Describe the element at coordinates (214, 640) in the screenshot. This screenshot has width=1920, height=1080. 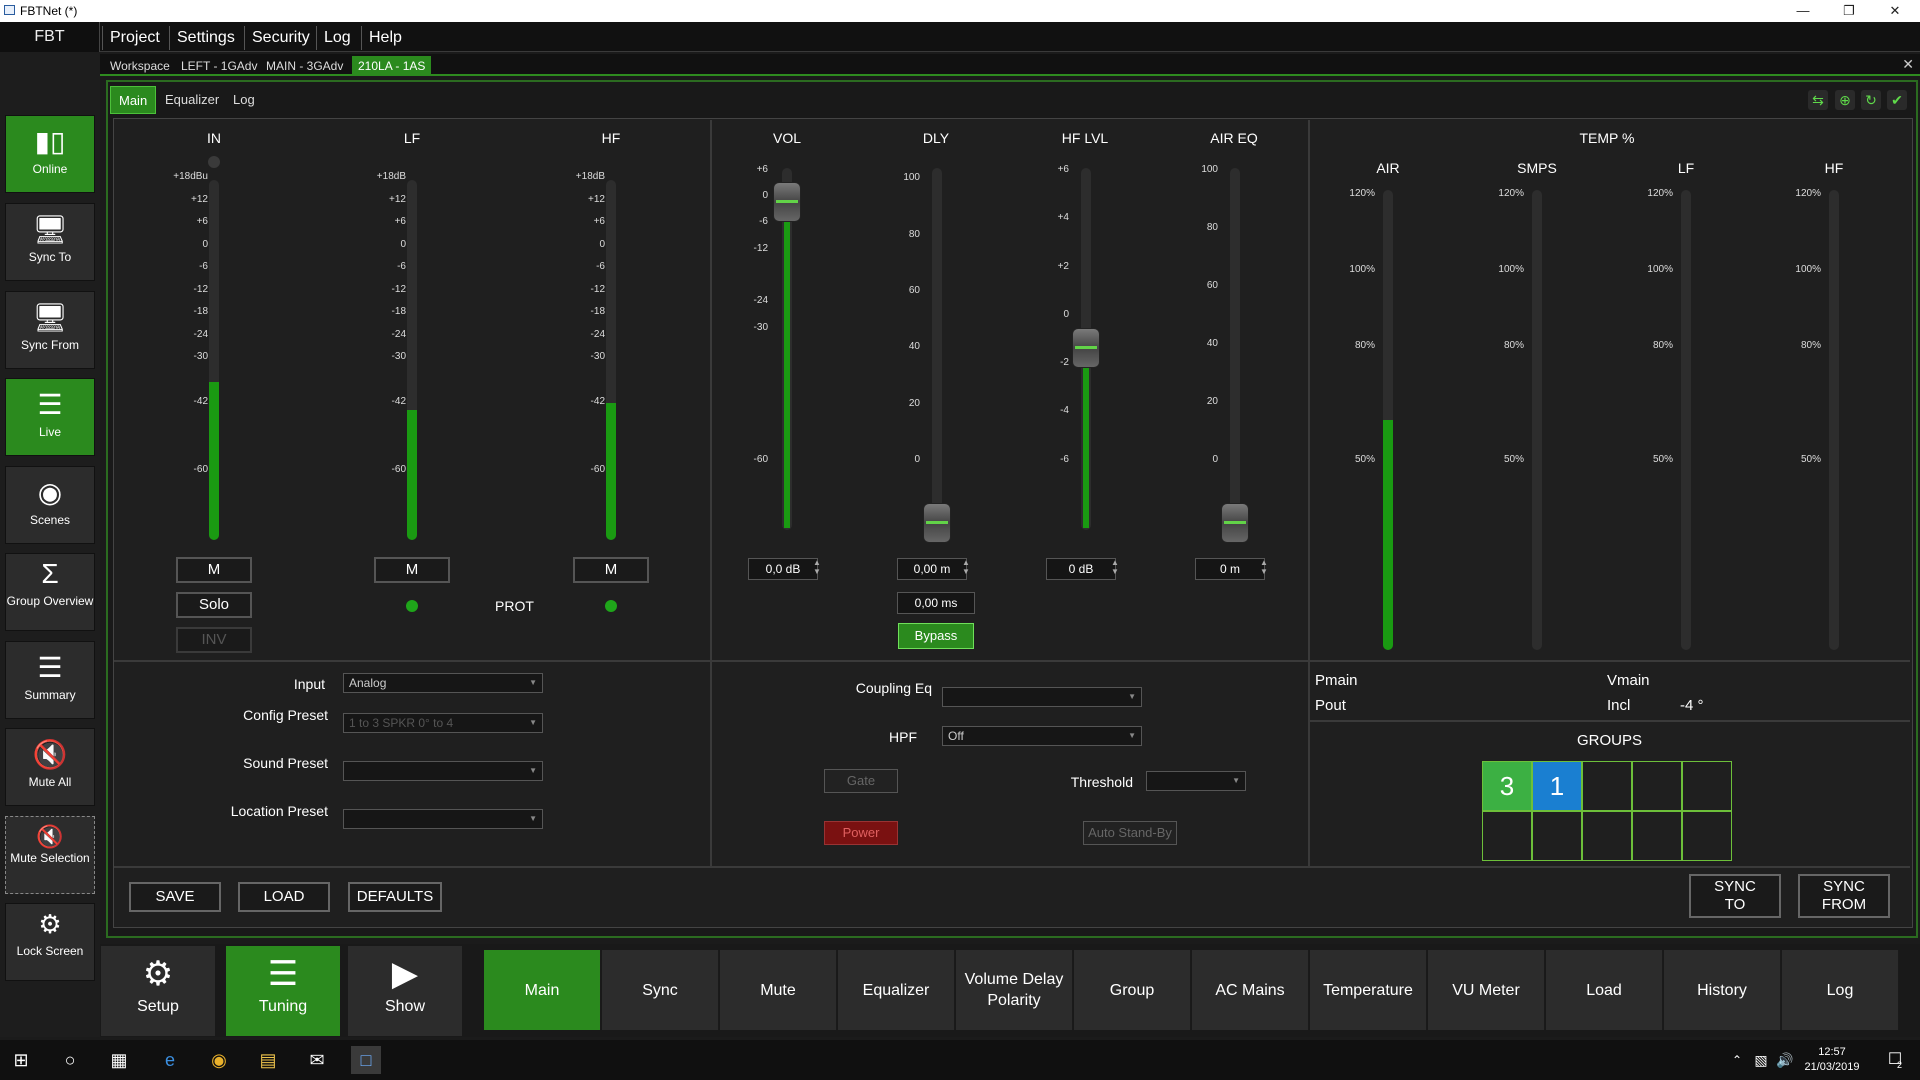
I see `inv-button: INV` at that location.